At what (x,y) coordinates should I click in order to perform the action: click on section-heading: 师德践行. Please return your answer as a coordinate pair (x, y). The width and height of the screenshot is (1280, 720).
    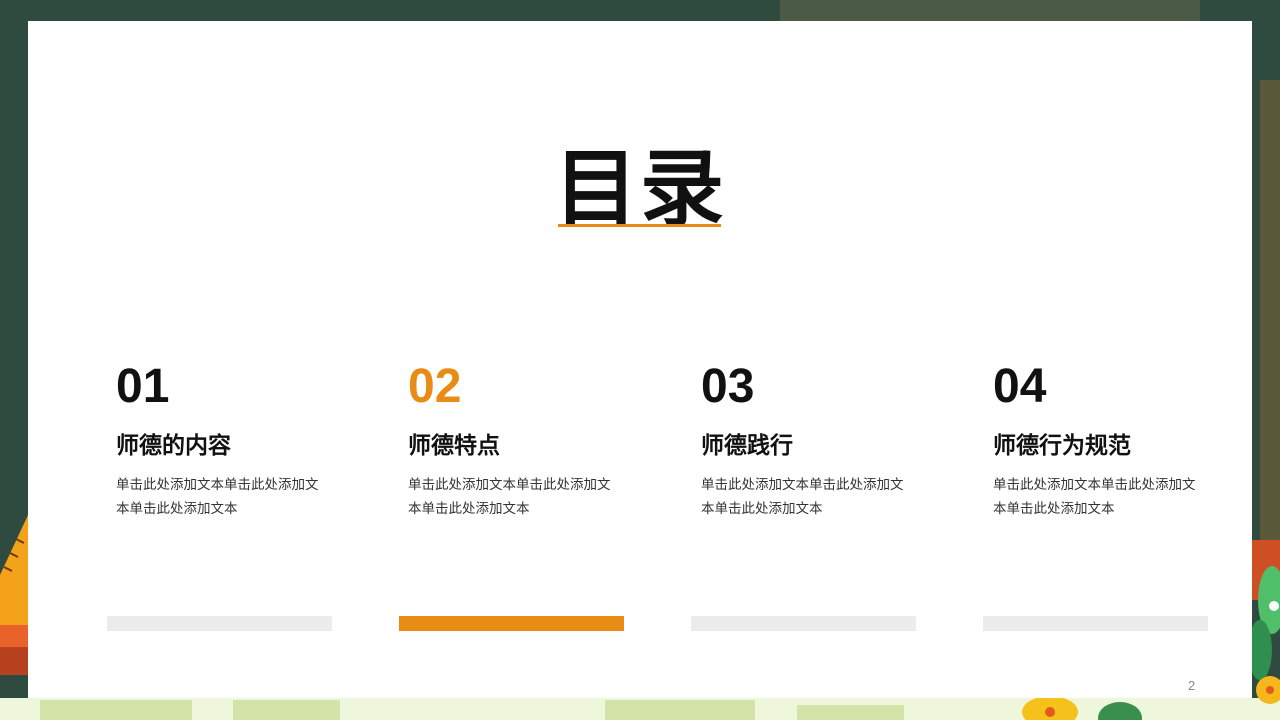
    Looking at the image, I should click on (747, 446).